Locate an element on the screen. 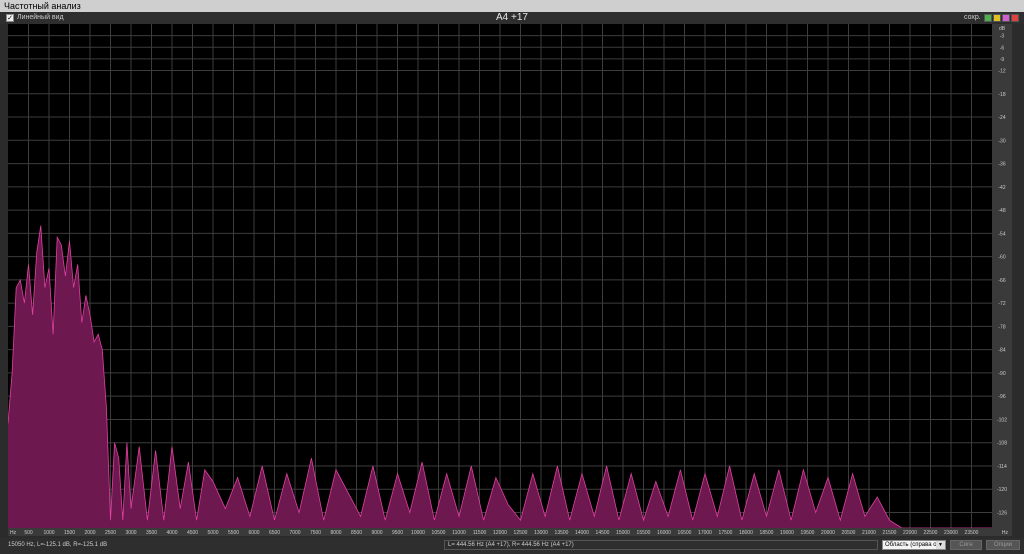 The height and width of the screenshot is (554, 1024). x-tick-label: 13500 is located at coordinates (562, 533).